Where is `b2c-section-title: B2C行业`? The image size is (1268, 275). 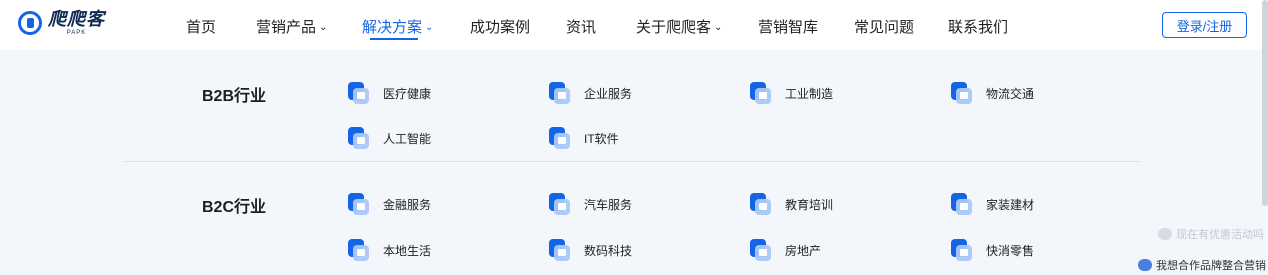
b2c-section-title: B2C行业 is located at coordinates (234, 207).